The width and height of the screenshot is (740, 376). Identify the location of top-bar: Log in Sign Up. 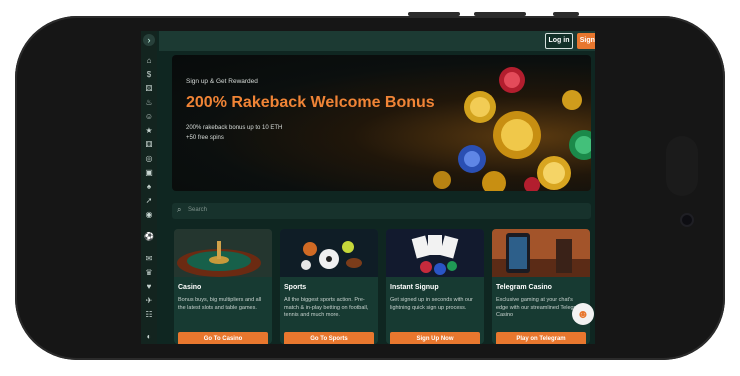
(377, 41).